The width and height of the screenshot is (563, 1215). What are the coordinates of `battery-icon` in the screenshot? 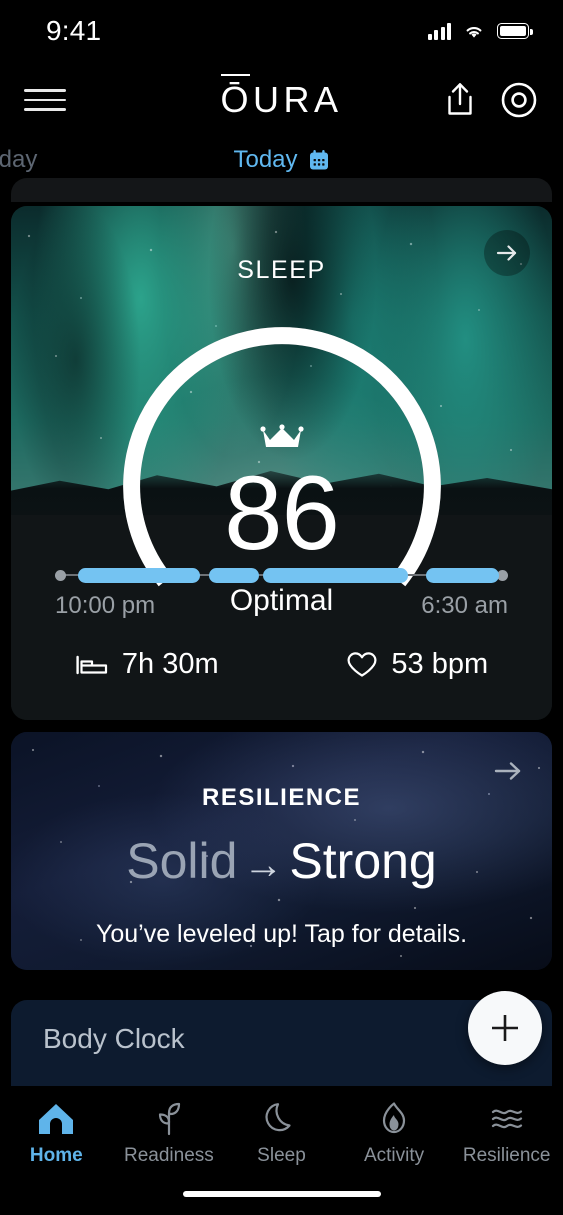 It's located at (515, 31).